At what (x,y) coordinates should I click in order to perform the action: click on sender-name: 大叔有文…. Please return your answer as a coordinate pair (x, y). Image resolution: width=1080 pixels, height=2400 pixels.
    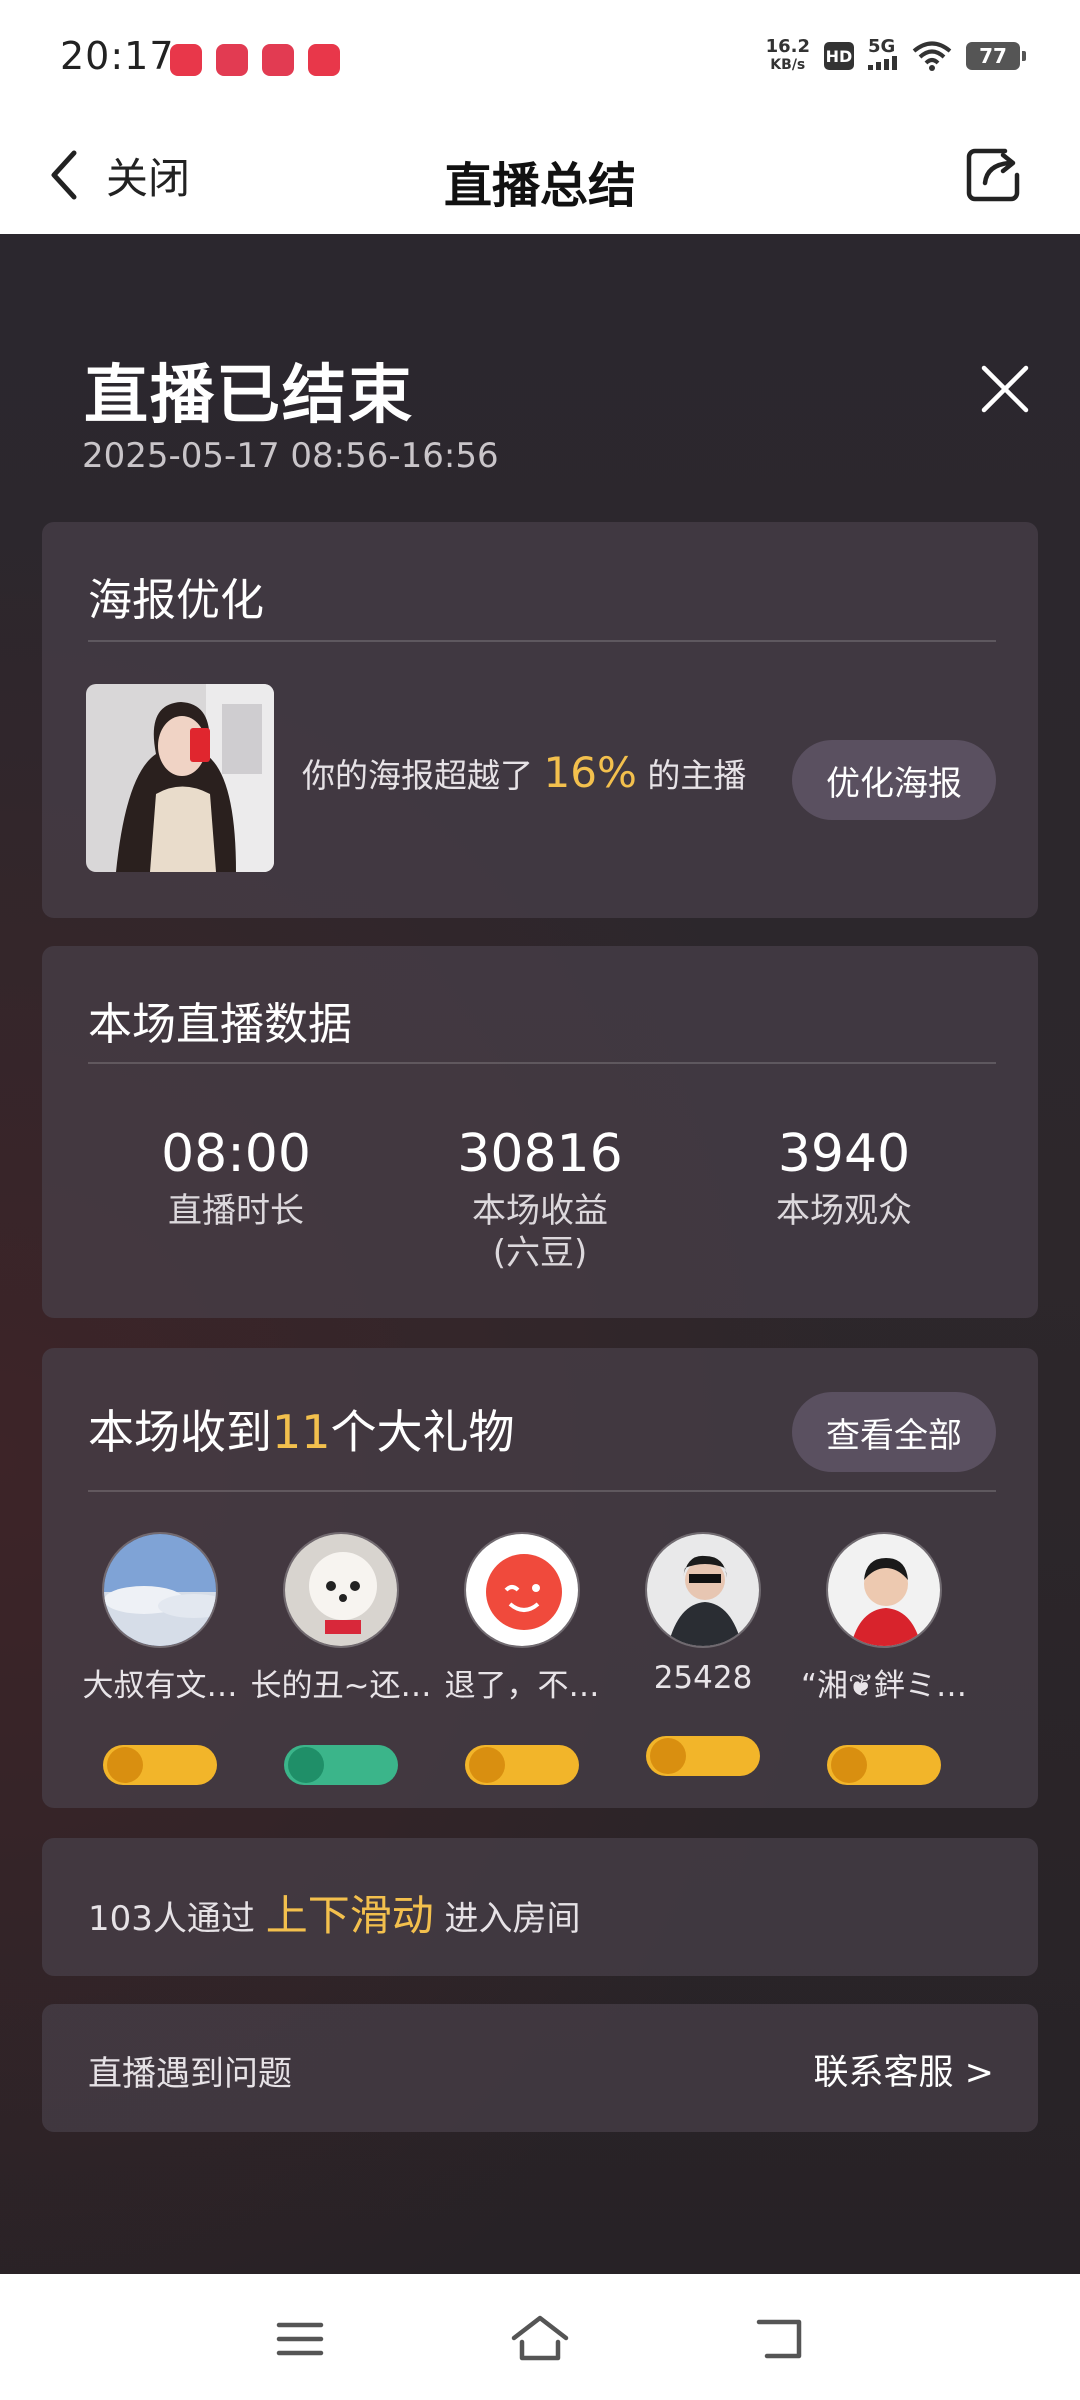
    Looking at the image, I should click on (160, 1686).